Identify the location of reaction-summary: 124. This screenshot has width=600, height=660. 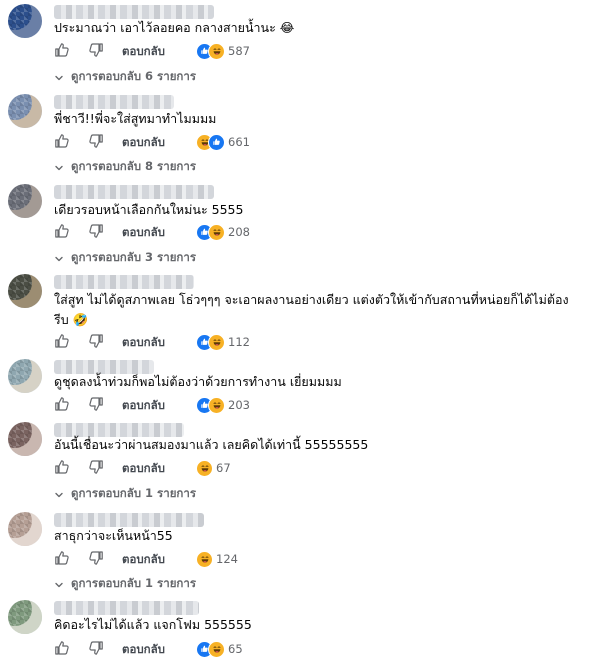
(217, 559).